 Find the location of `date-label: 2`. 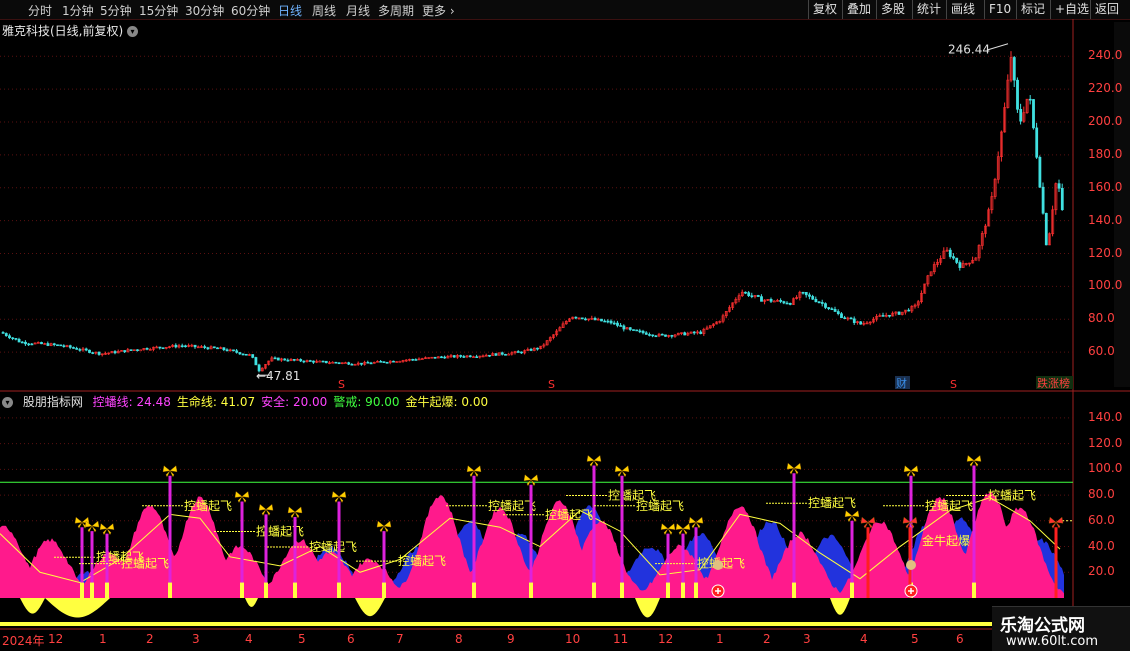

date-label: 2 is located at coordinates (150, 639).